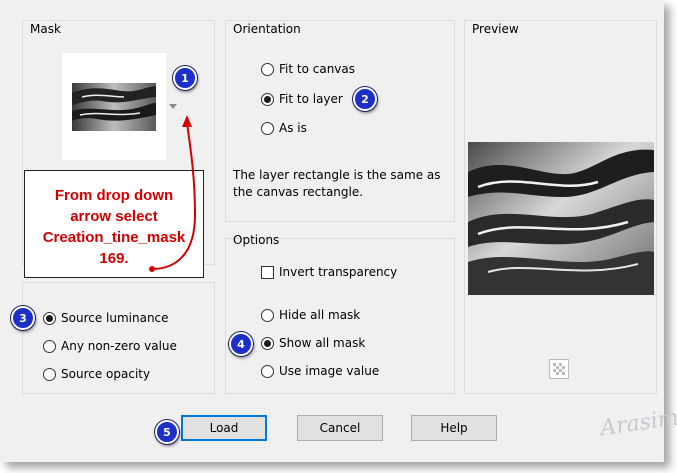 The image size is (677, 473). Describe the element at coordinates (320, 315) in the screenshot. I see `radio-label: Hide all mask` at that location.